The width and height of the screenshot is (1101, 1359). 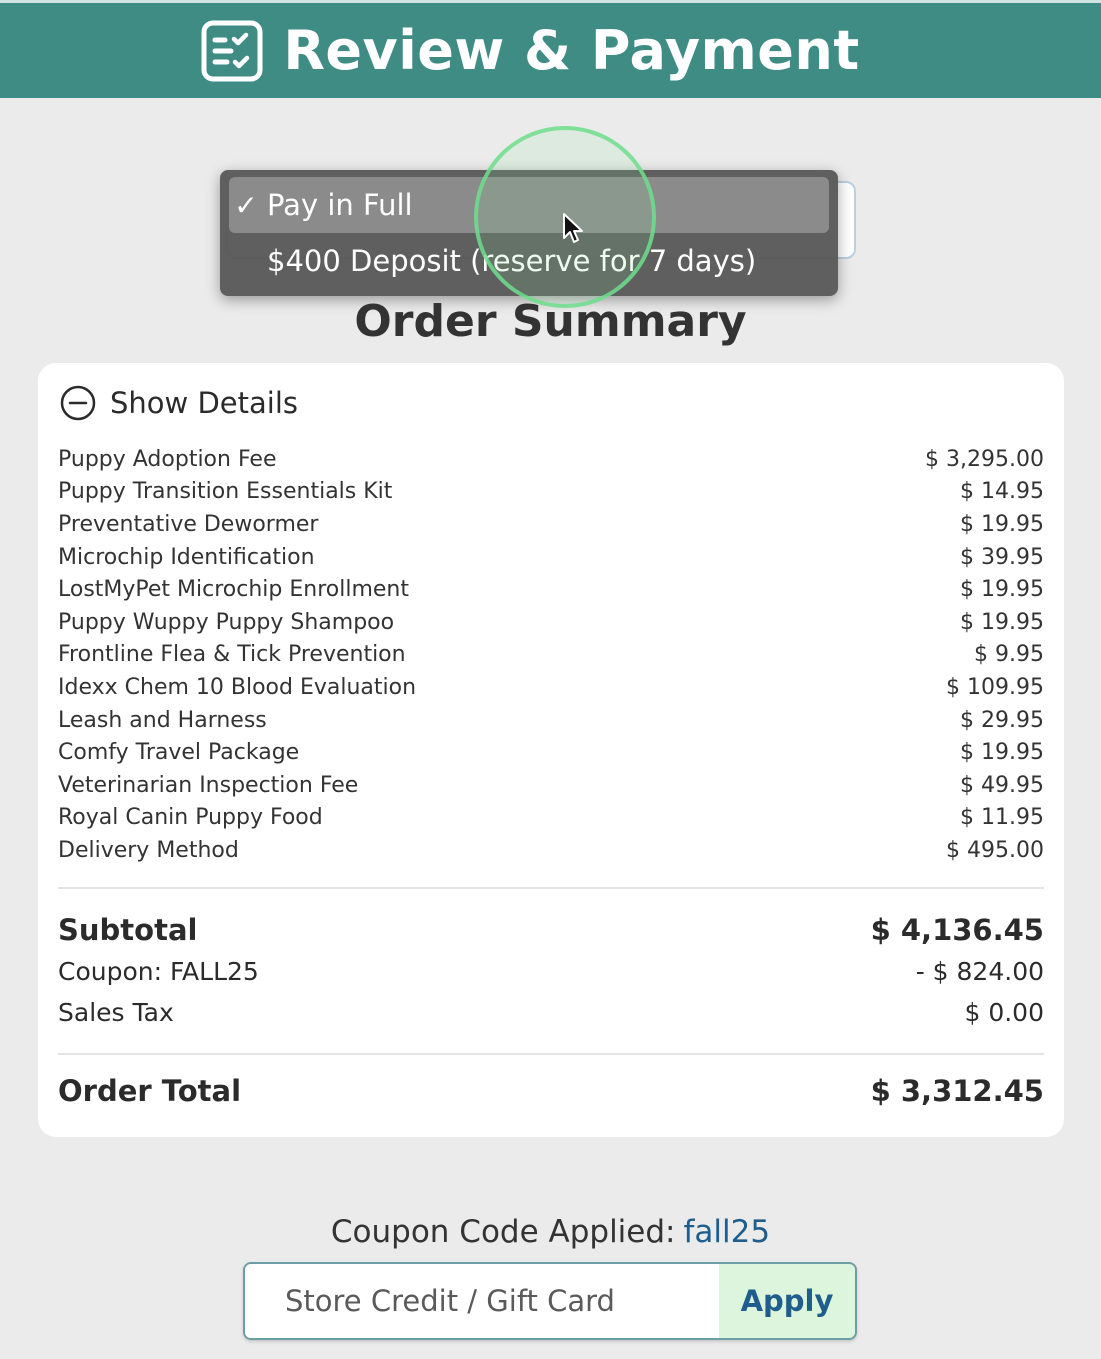 I want to click on line-item: Idexx Chem 10 Blood Evaluation $ 109.95, so click(x=551, y=687).